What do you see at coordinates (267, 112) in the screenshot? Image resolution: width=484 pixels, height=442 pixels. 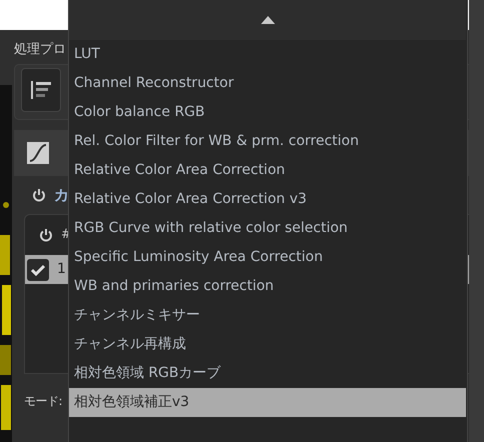 I see `menu-item: Color balance RGB` at bounding box center [267, 112].